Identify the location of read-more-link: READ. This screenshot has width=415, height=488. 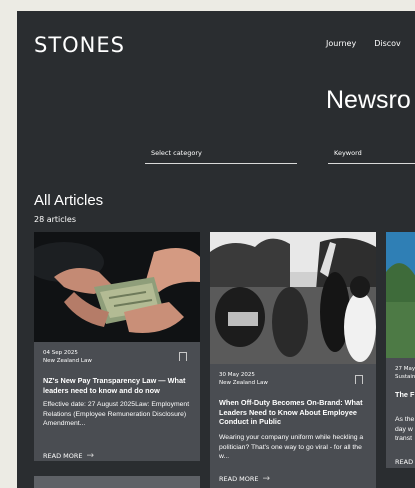
(404, 462).